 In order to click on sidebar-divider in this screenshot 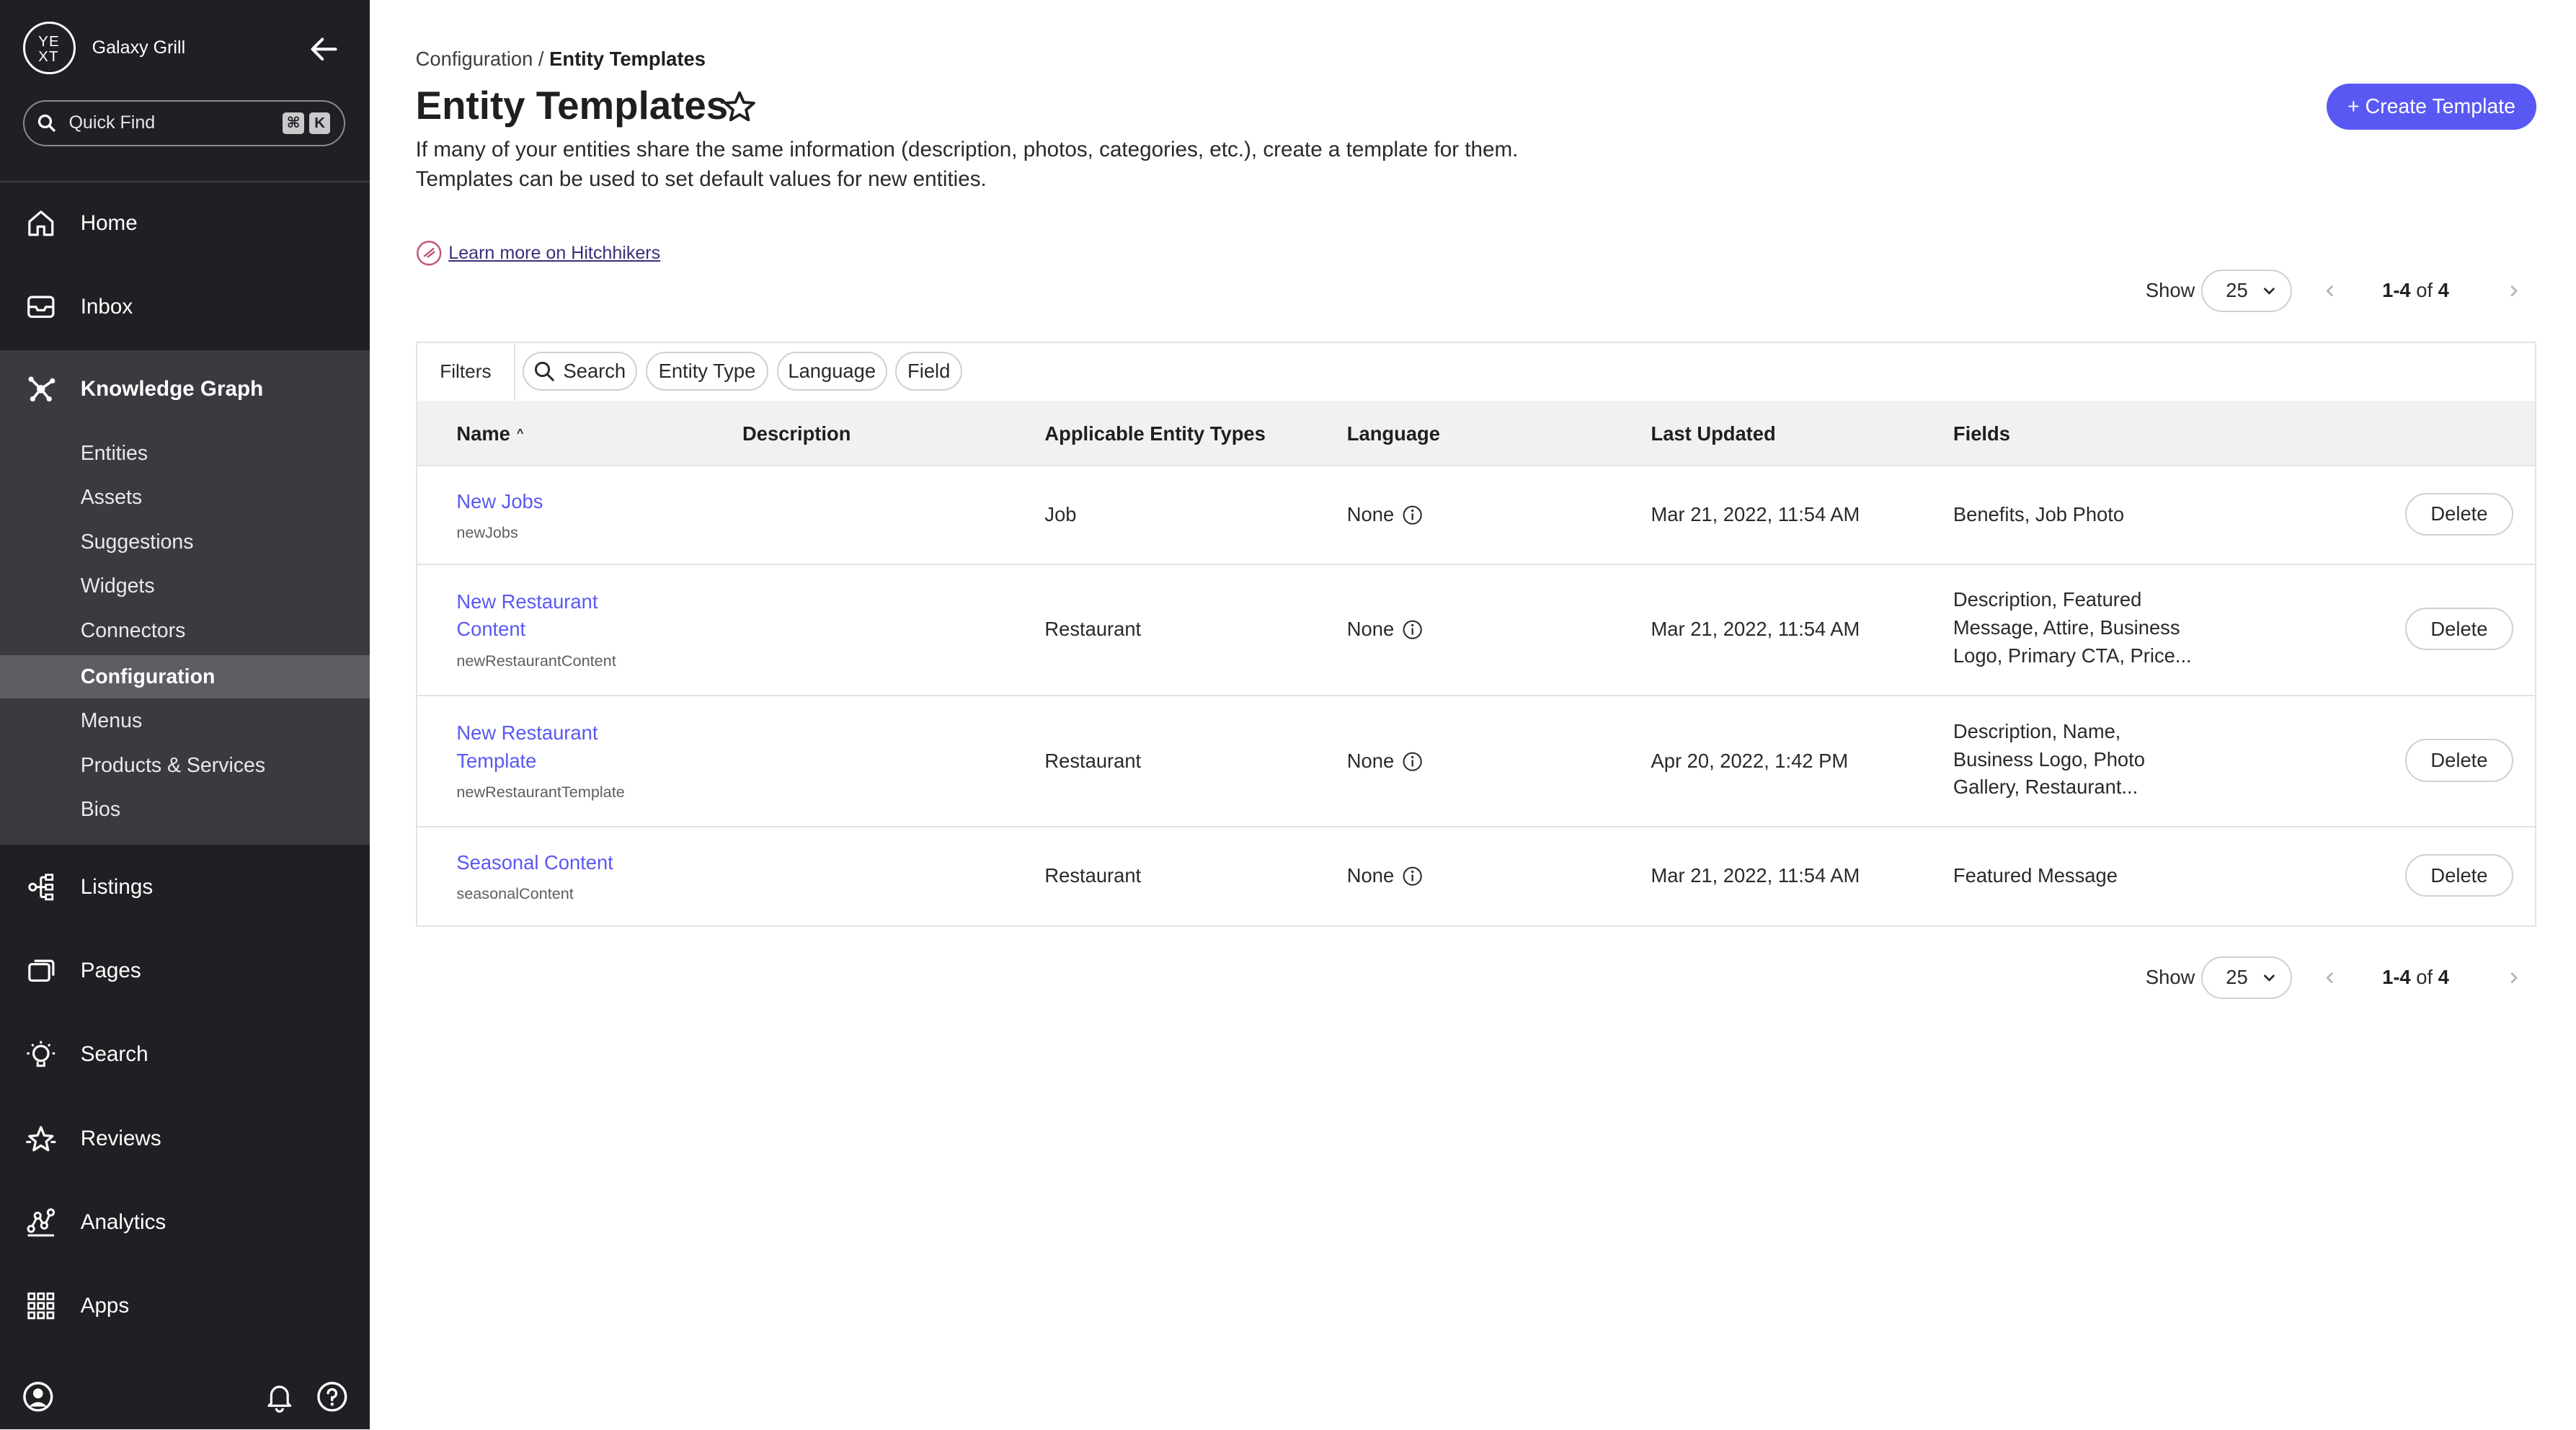, I will do `click(185, 181)`.